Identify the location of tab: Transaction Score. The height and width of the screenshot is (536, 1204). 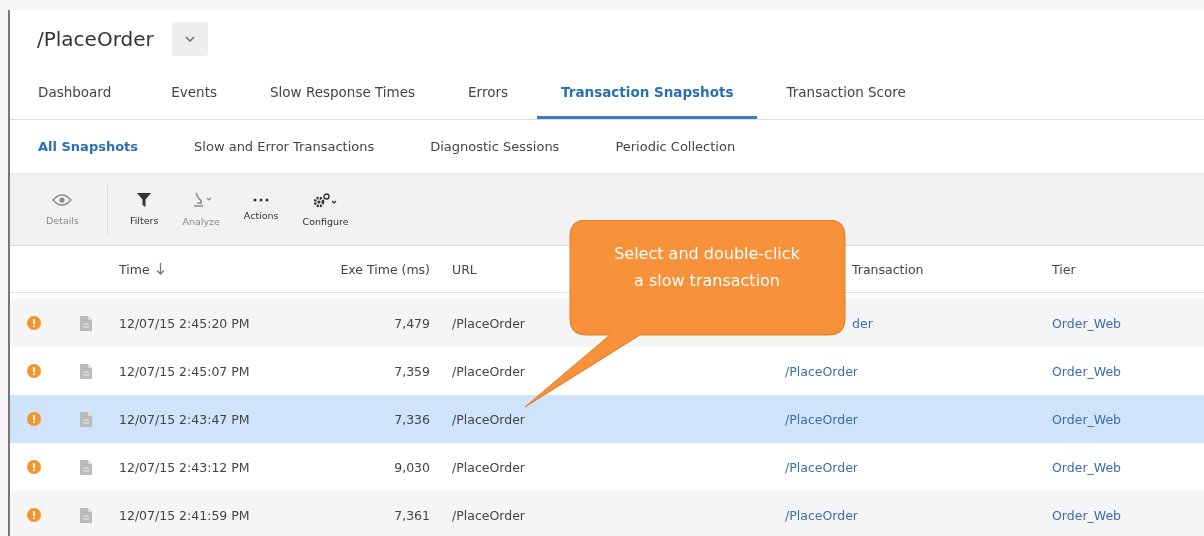
(846, 93).